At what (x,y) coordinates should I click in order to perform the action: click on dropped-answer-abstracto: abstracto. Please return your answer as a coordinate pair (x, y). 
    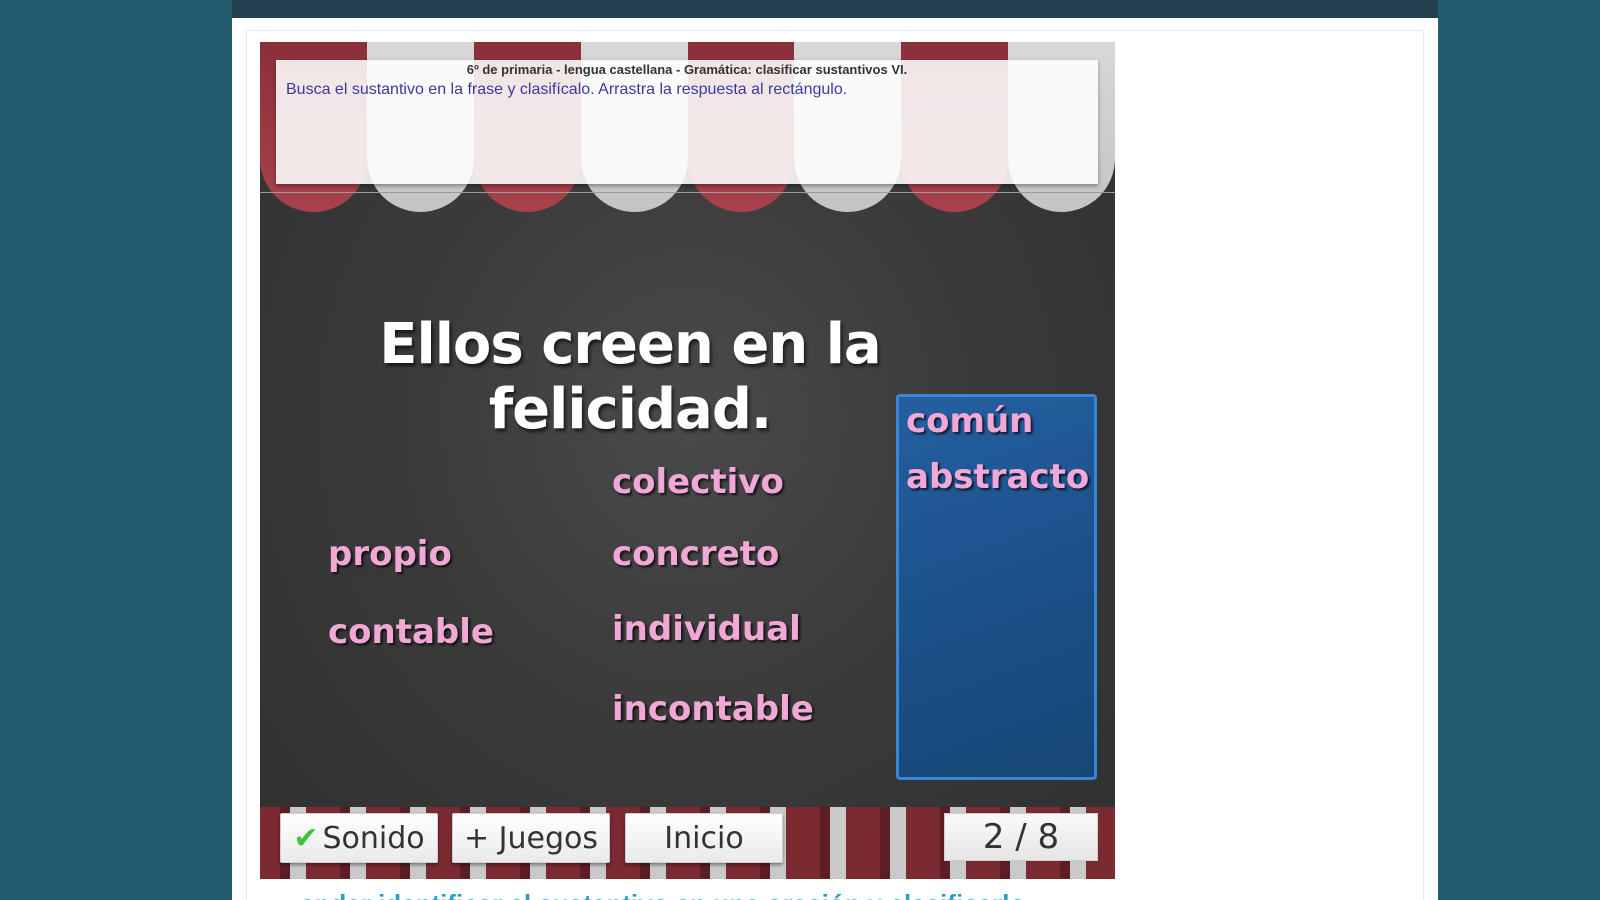
    Looking at the image, I should click on (997, 477).